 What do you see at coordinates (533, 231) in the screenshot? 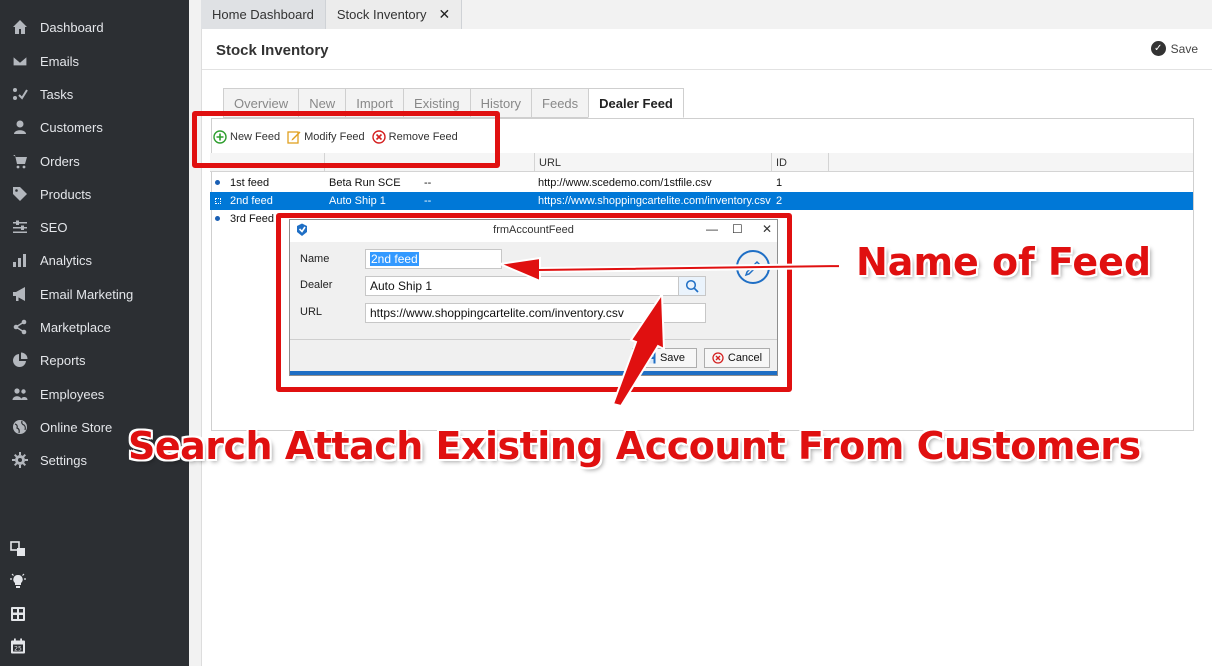
I see `dialog-titlebar: frmAccountFeed — ☐ ✕` at bounding box center [533, 231].